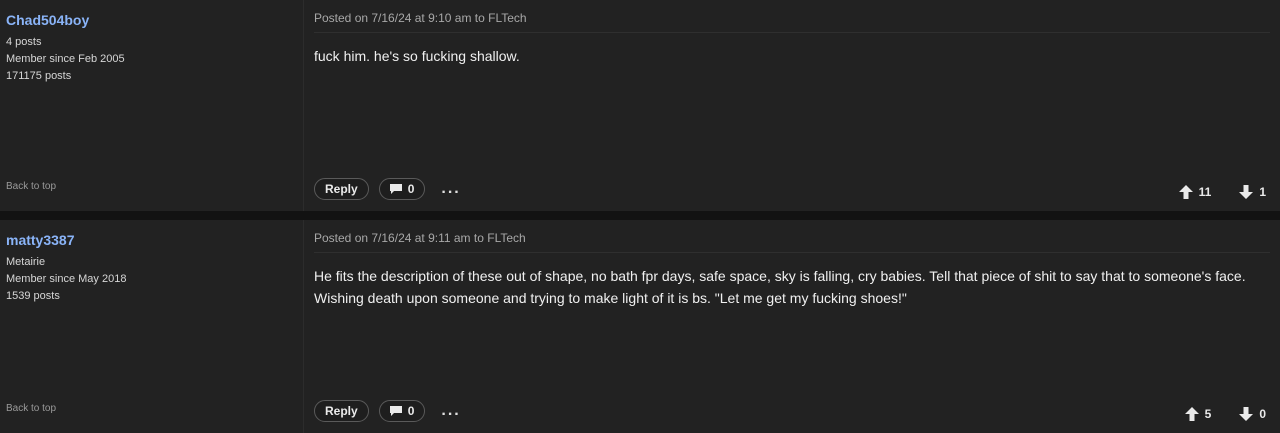  I want to click on author-meta-member-since: Member since May 2018, so click(66, 279).